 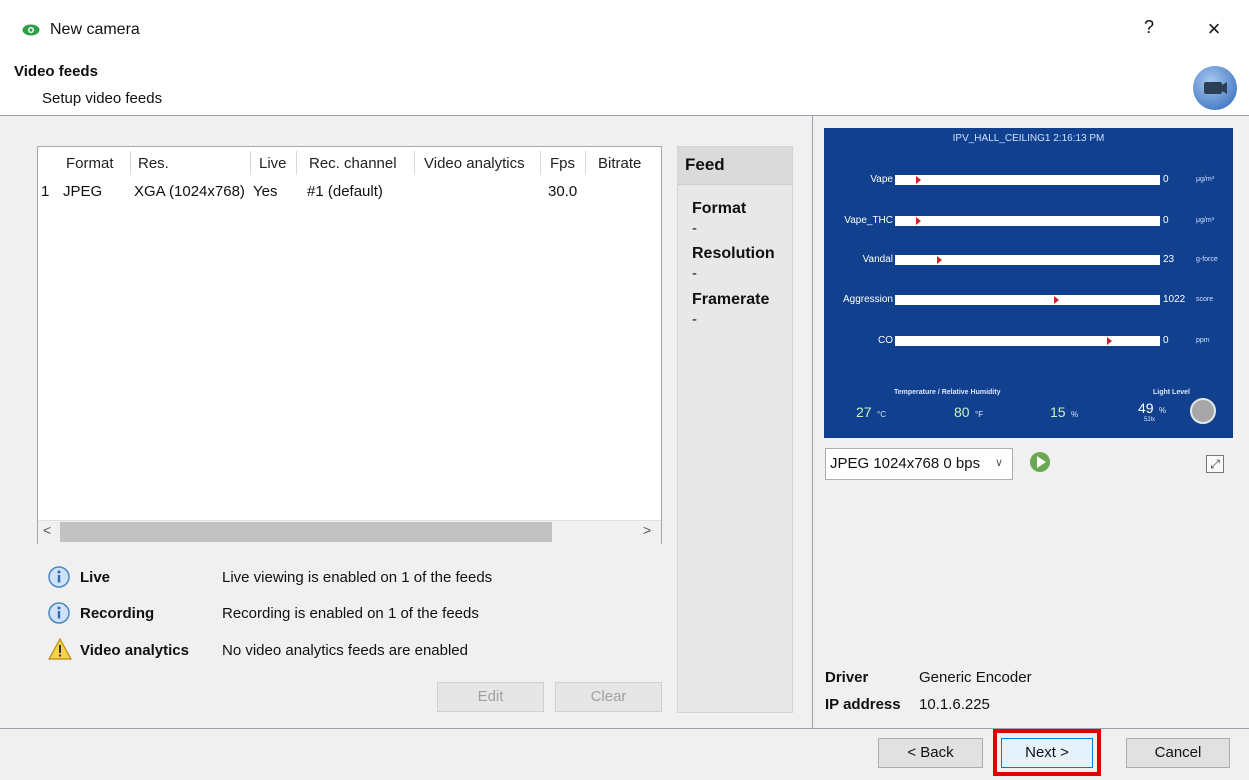 I want to click on row-index: 1, so click(x=45, y=191).